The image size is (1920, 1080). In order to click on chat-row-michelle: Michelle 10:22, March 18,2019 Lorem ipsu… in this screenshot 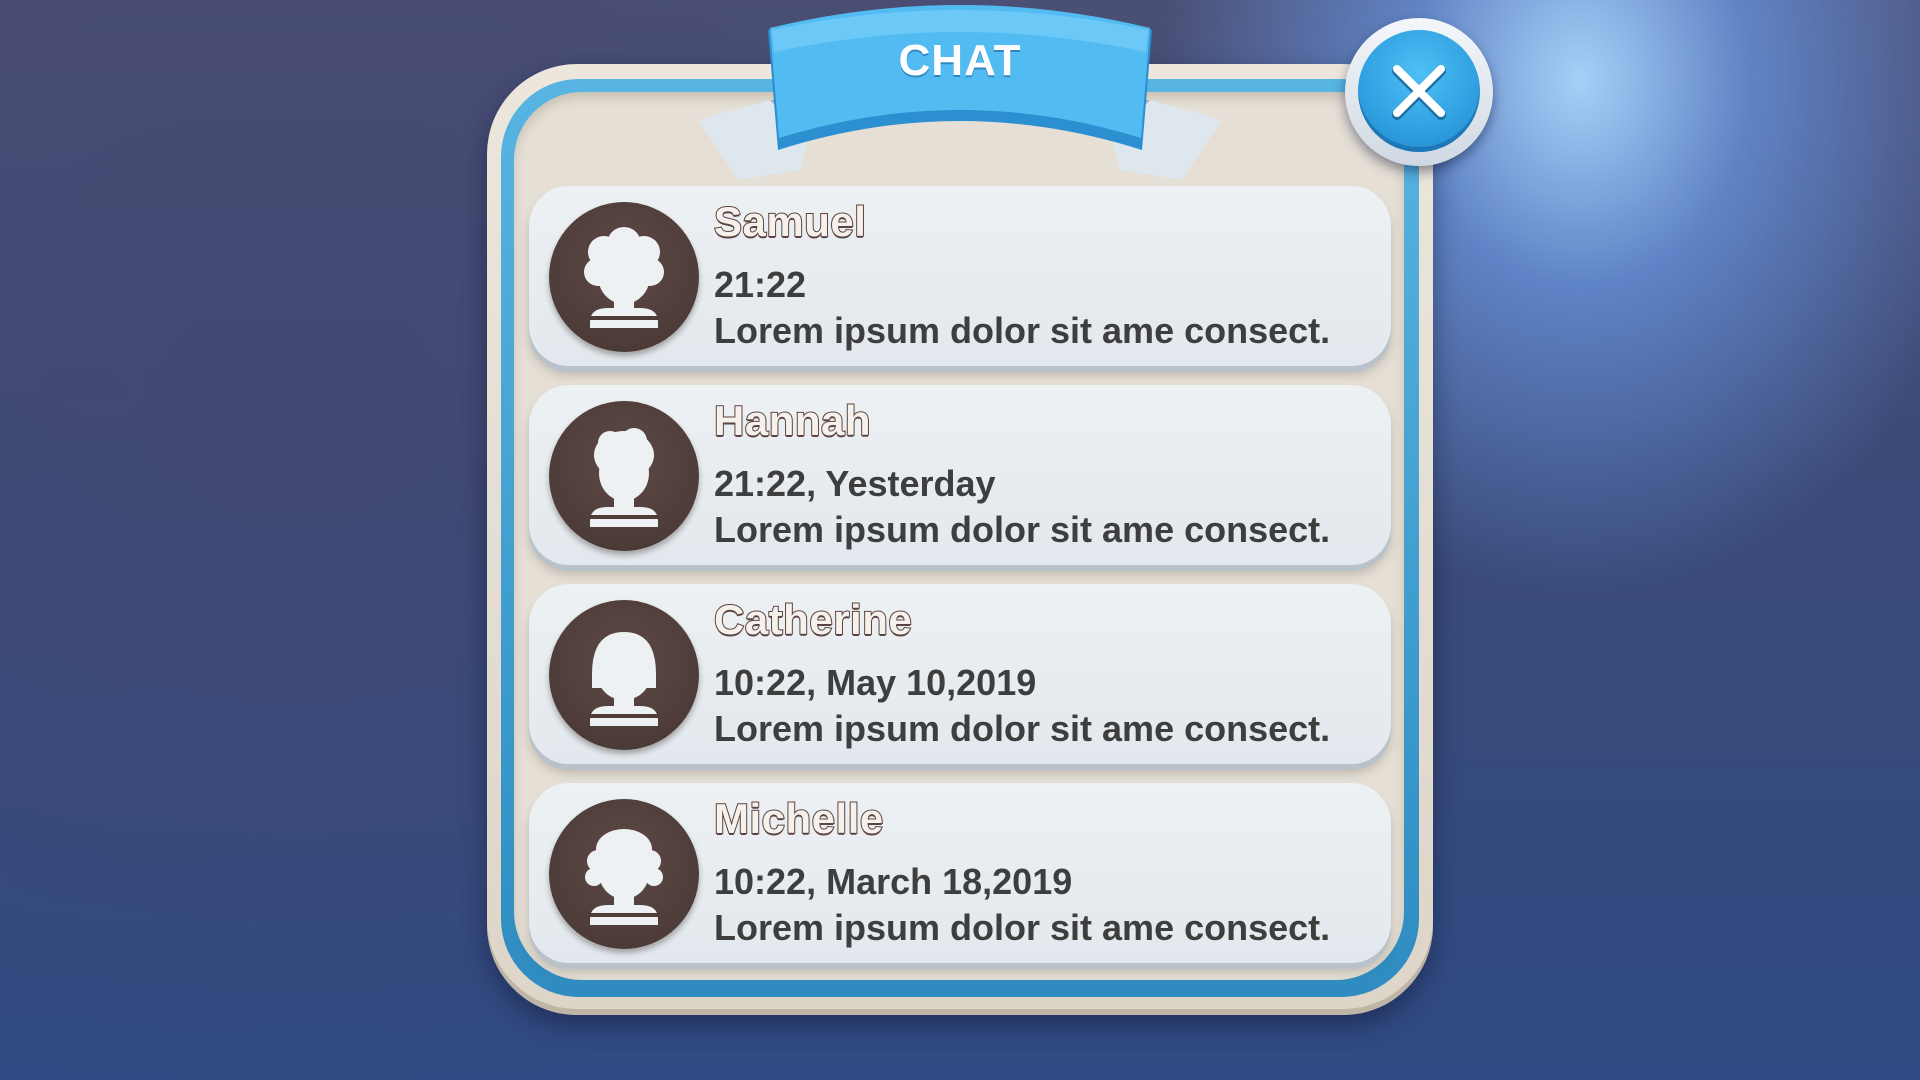, I will do `click(960, 873)`.